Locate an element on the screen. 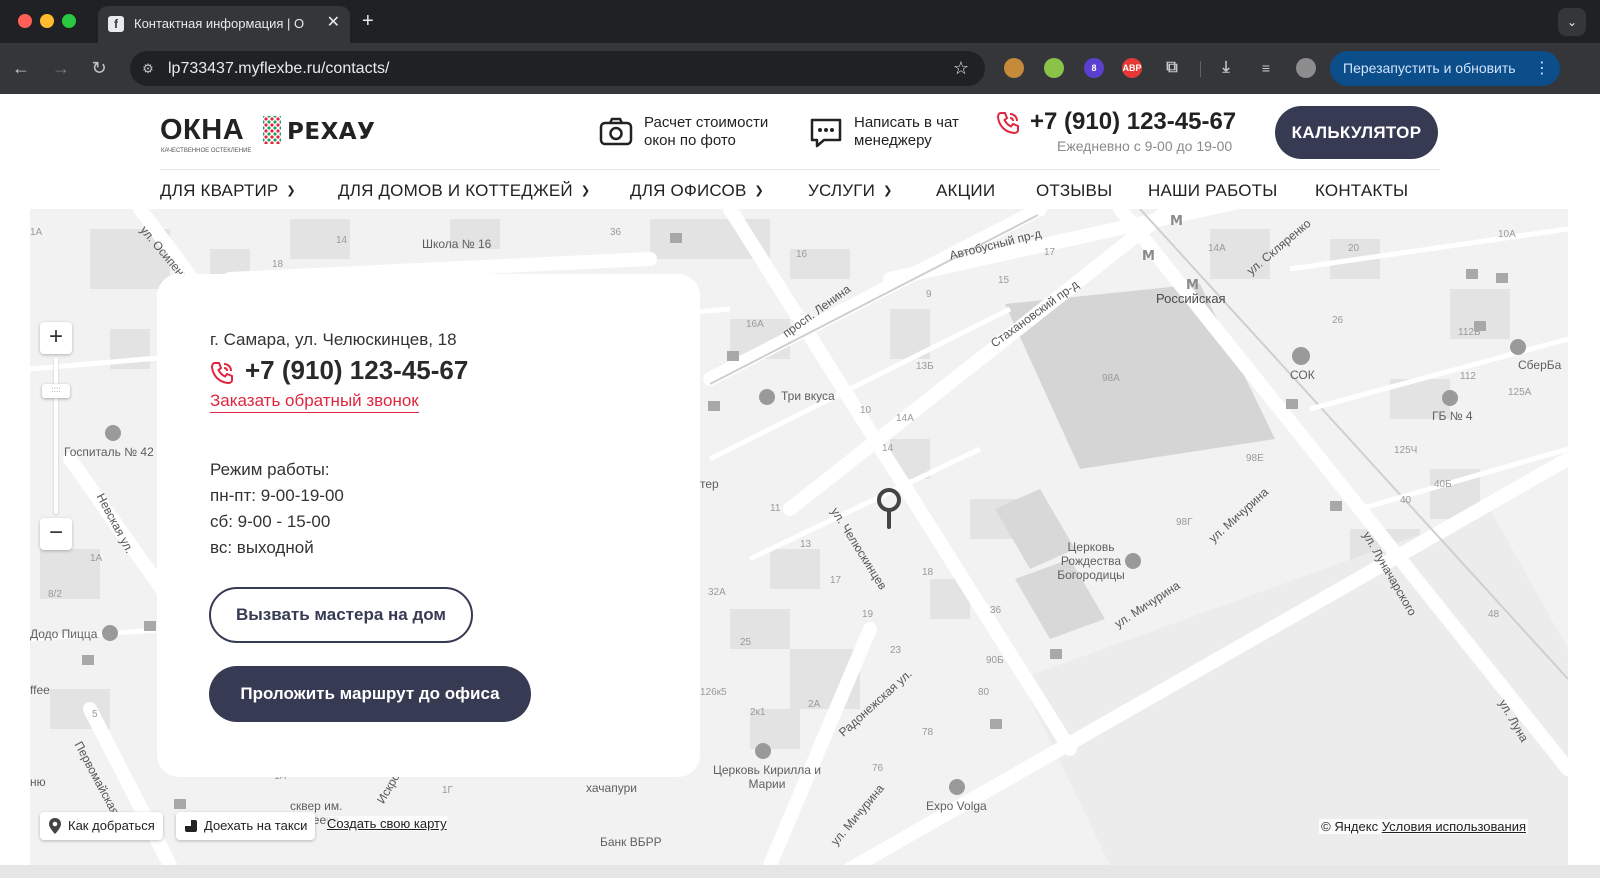 The height and width of the screenshot is (878, 1600). menu-label: УСЛУГИ is located at coordinates (842, 190).